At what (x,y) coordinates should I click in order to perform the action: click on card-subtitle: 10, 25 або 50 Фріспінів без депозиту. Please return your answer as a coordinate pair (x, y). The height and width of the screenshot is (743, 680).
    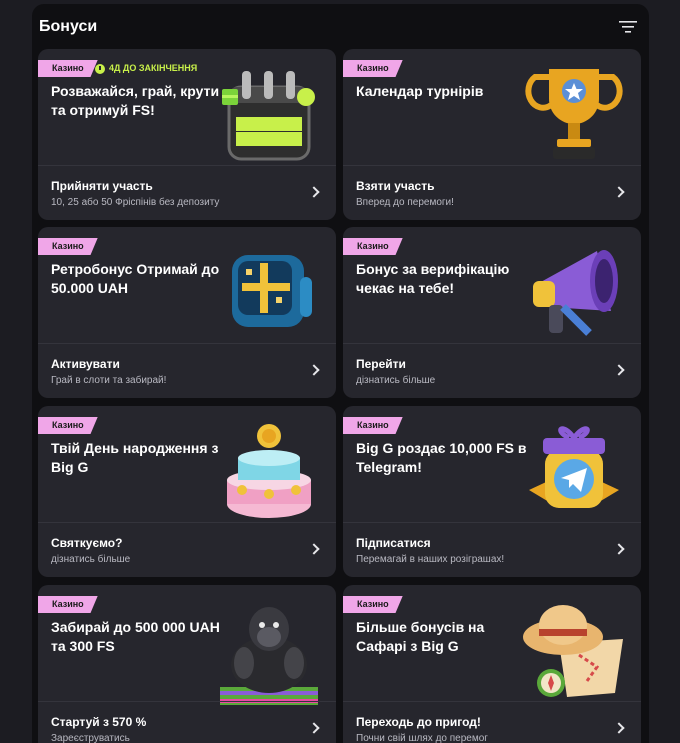
    Looking at the image, I should click on (135, 202).